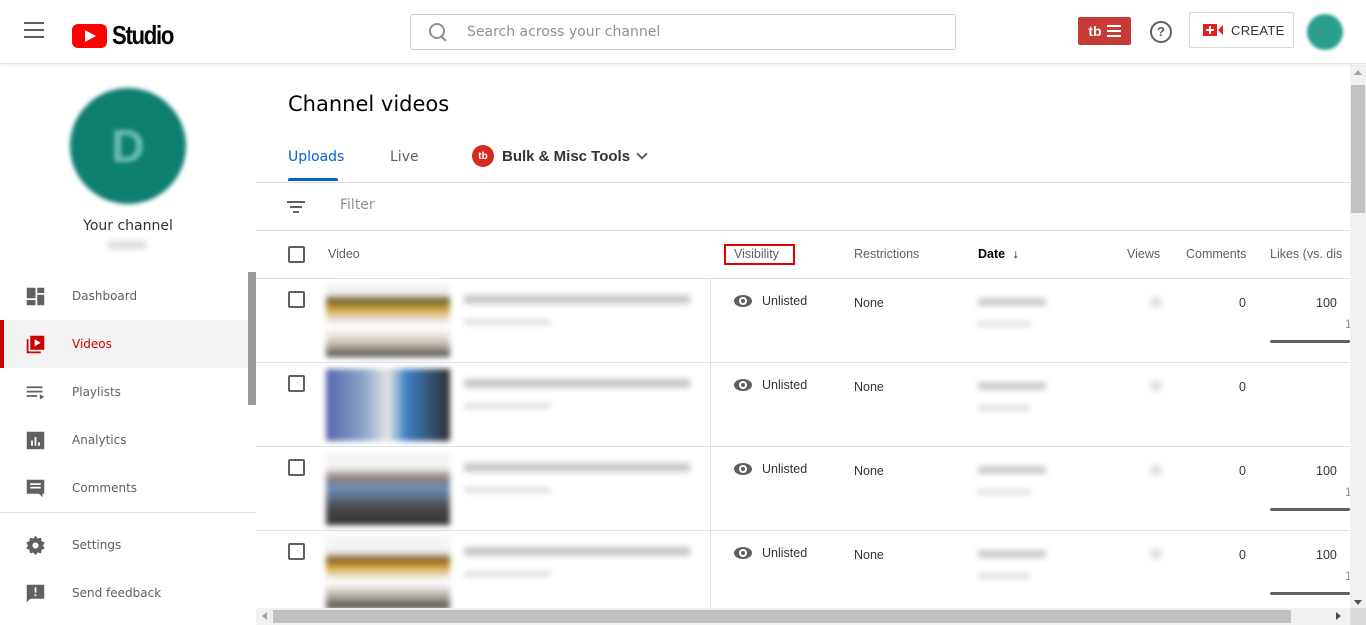  What do you see at coordinates (124, 392) in the screenshot?
I see `sidebar-item-playlists: Playlists` at bounding box center [124, 392].